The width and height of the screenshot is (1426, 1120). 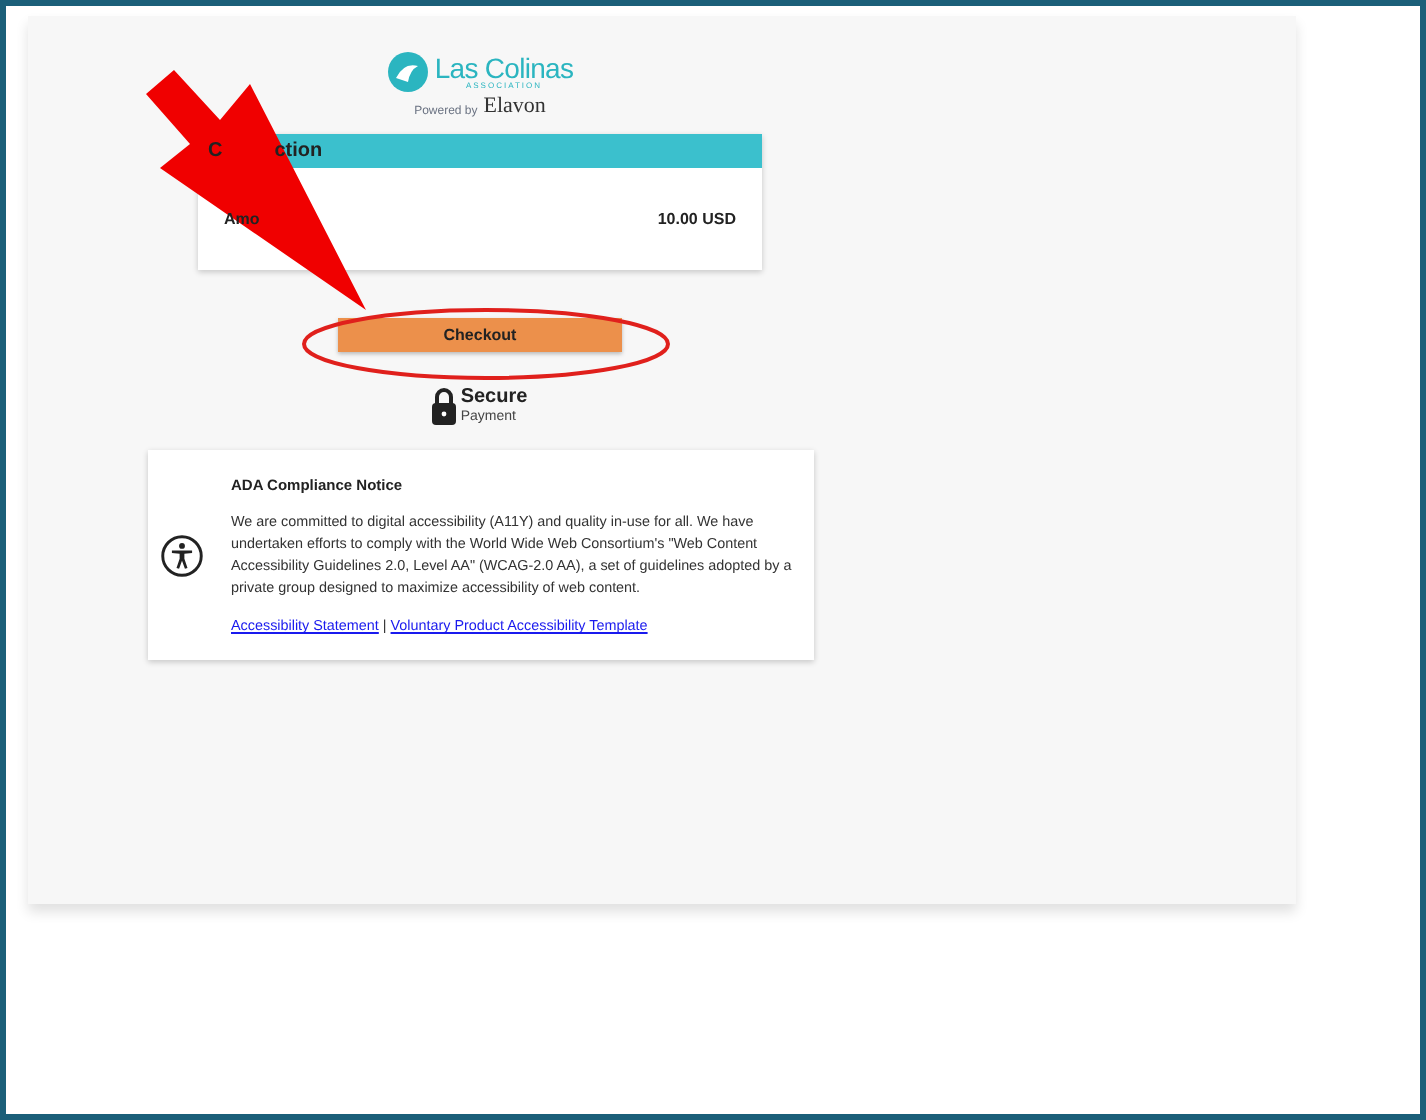 I want to click on checkout-button: Checkout, so click(x=480, y=335).